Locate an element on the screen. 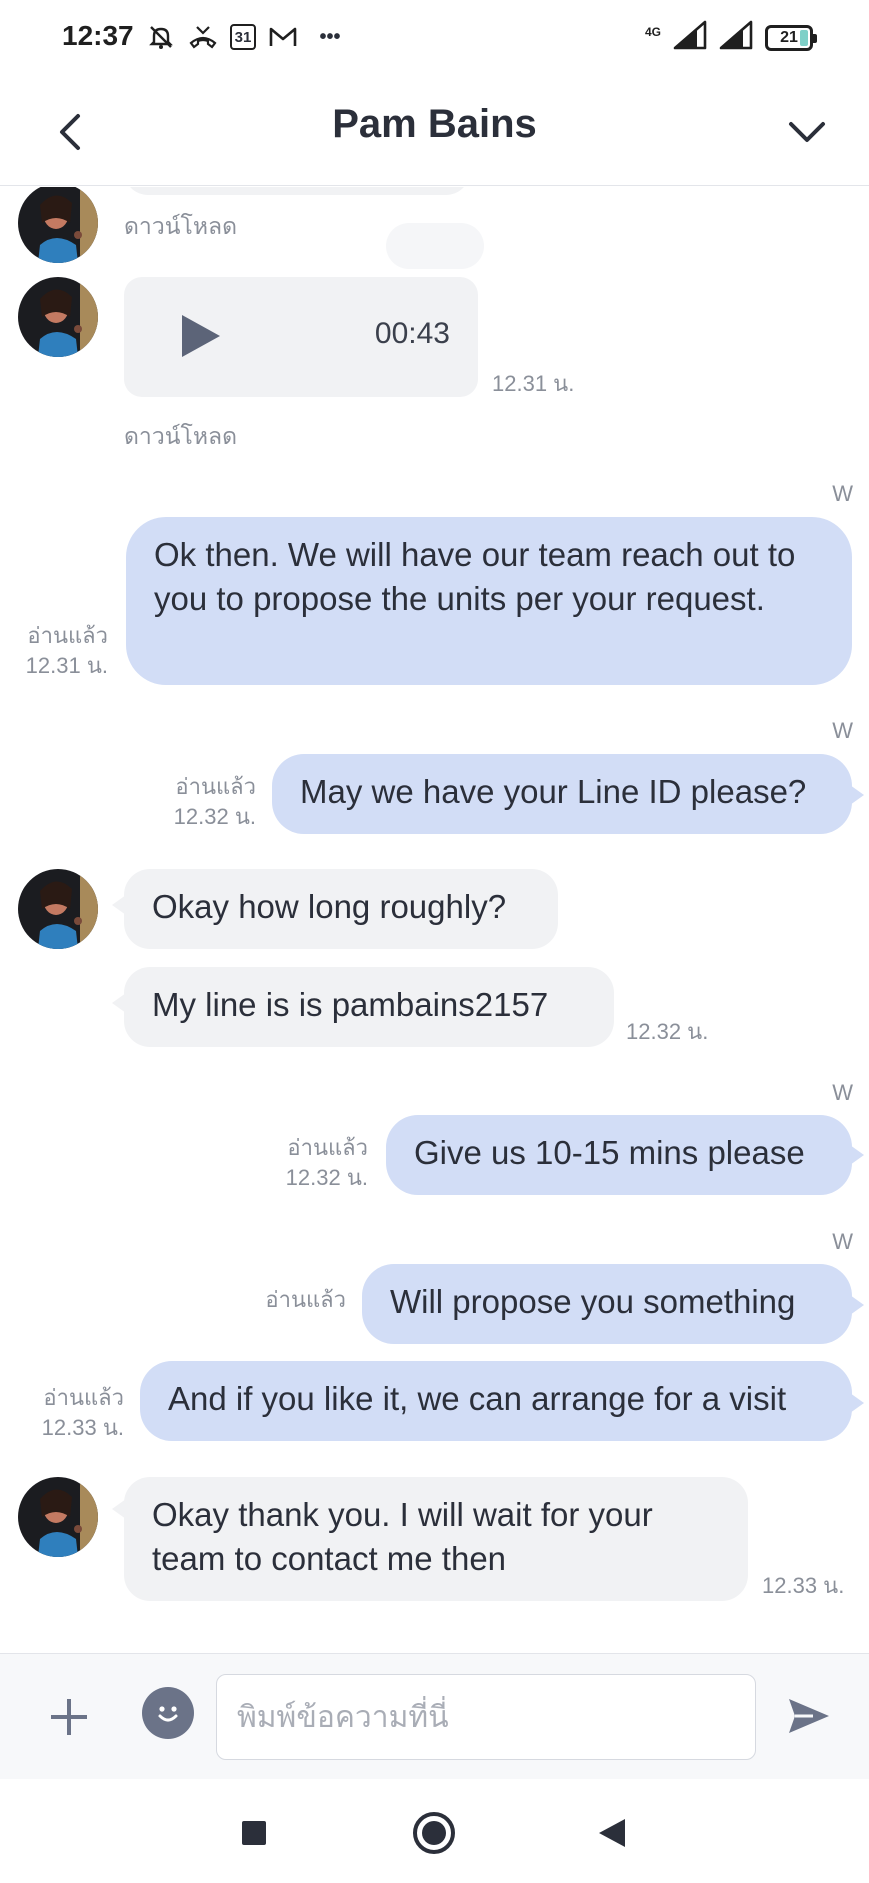 This screenshot has width=869, height=1883. recents-button is located at coordinates (254, 1833).